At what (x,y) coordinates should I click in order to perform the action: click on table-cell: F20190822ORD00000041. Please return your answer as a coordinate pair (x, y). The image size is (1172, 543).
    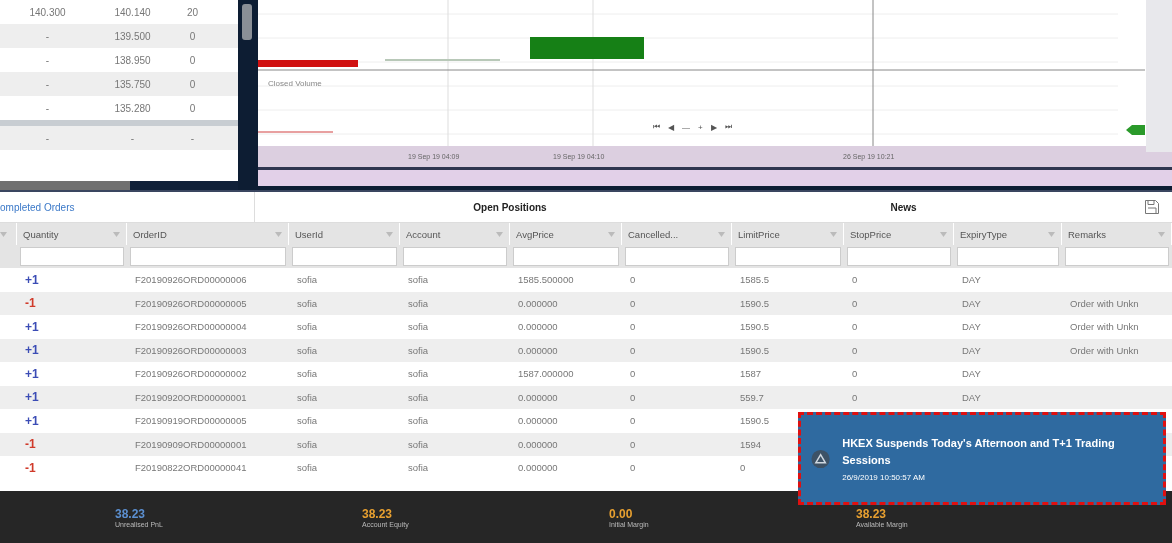
    Looking at the image, I should click on (191, 468).